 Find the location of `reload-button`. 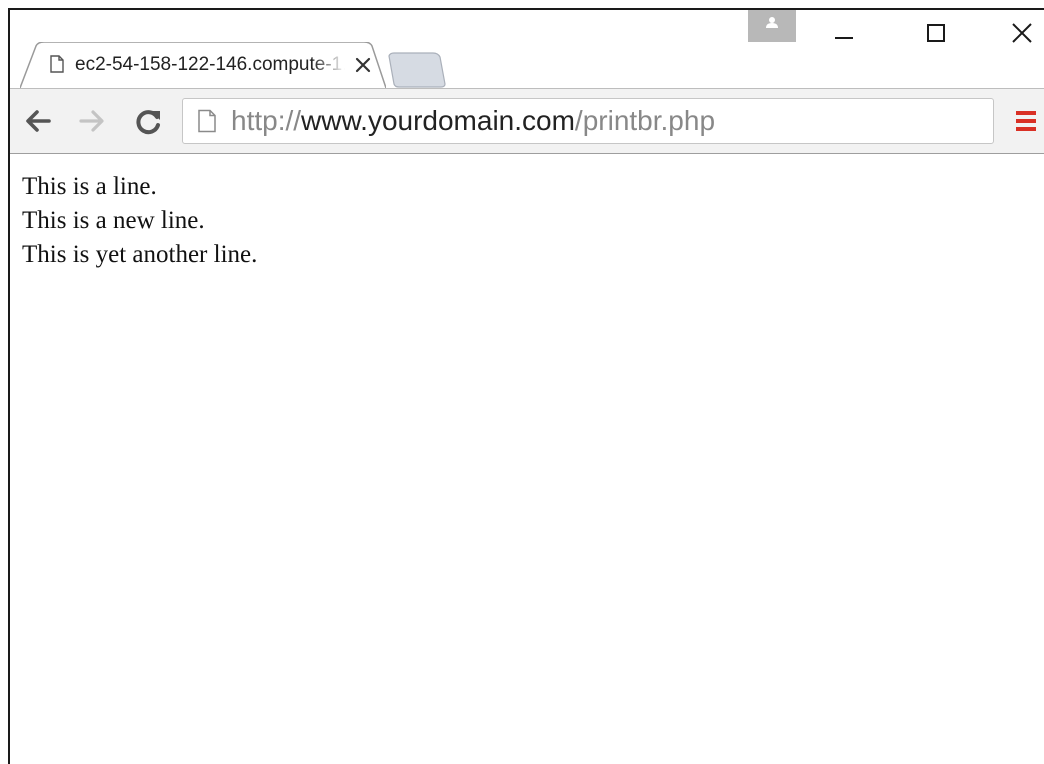

reload-button is located at coordinates (148, 121).